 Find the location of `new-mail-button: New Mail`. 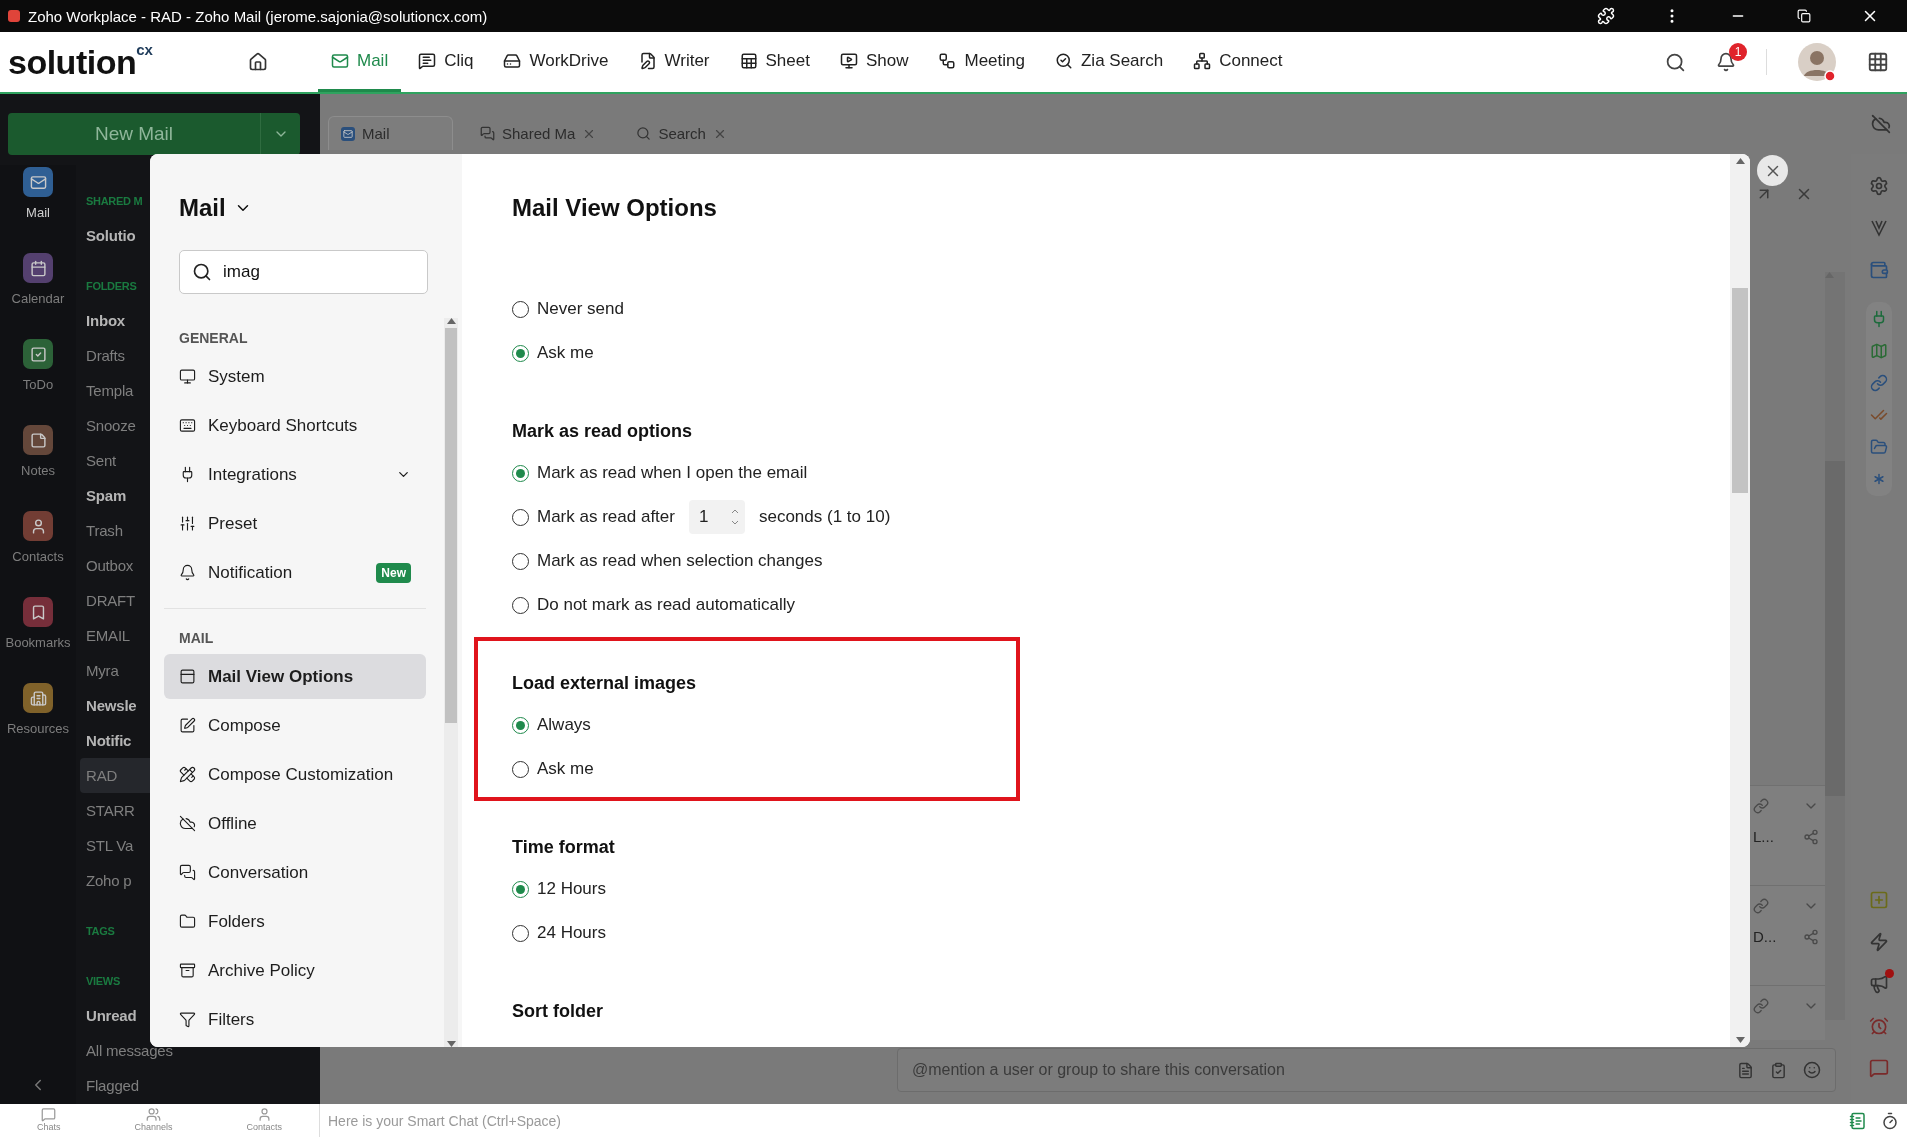

new-mail-button: New Mail is located at coordinates (154, 134).